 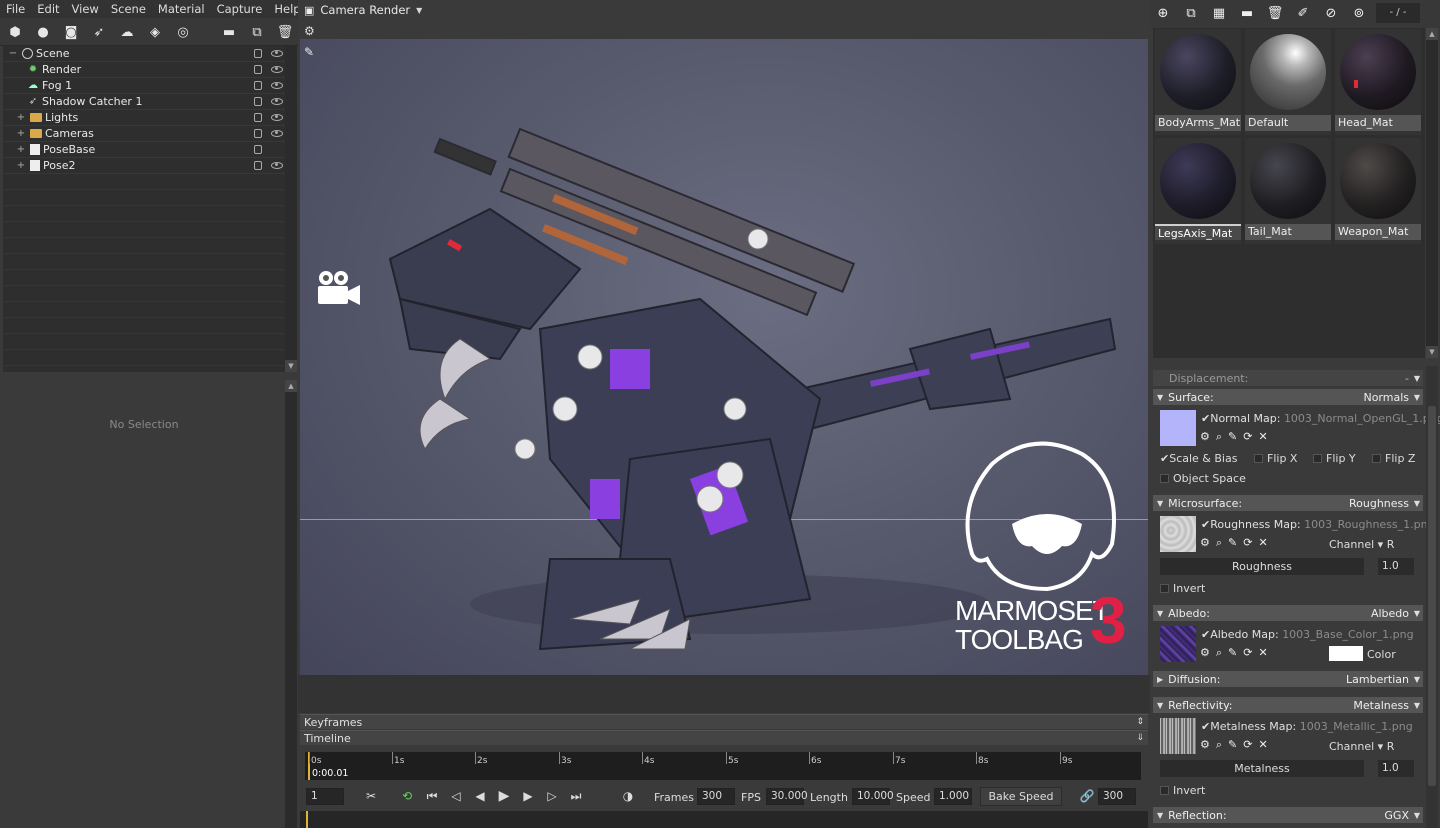 What do you see at coordinates (1191, 13) in the screenshot?
I see `duplicate-material-icon: ⧉` at bounding box center [1191, 13].